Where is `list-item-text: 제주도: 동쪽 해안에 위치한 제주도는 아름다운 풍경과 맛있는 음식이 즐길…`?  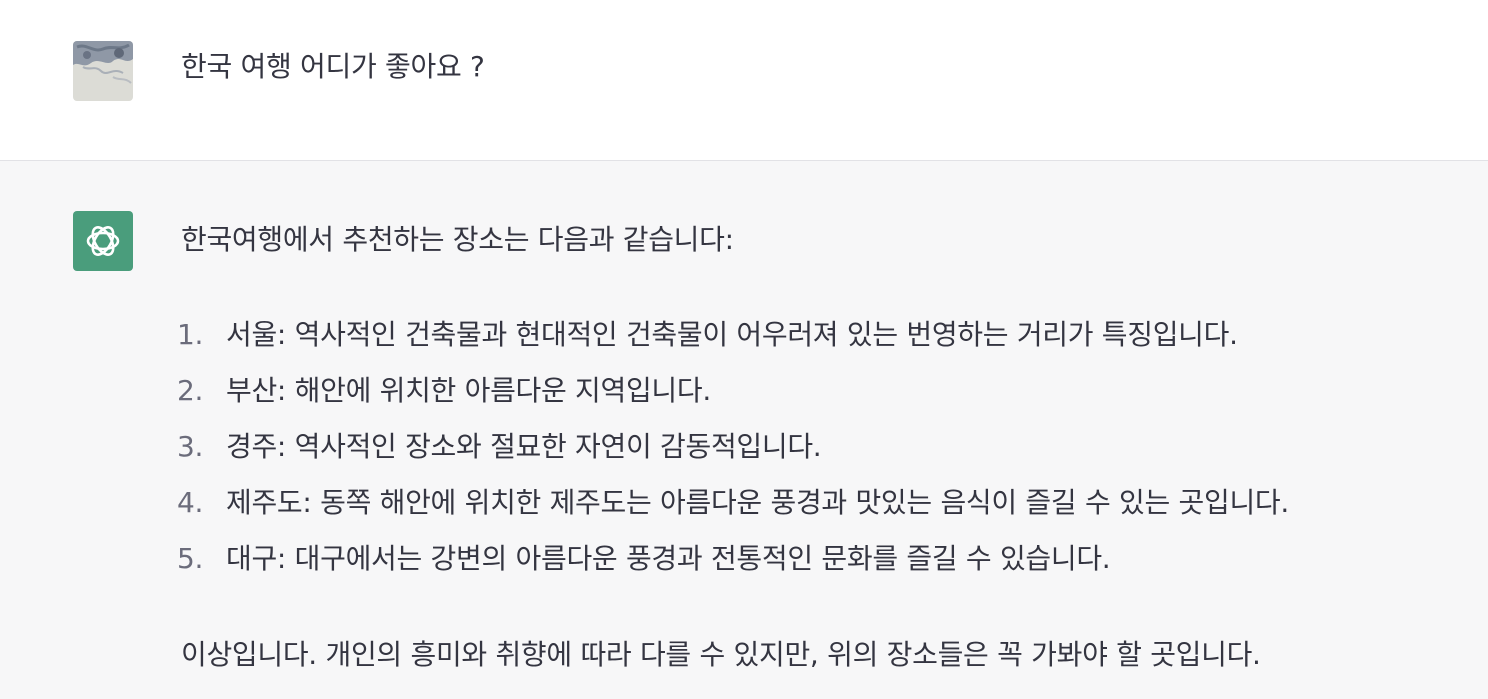 list-item-text: 제주도: 동쪽 해안에 위치한 제주도는 아름다운 풍경과 맛있는 음식이 즐길… is located at coordinates (757, 502).